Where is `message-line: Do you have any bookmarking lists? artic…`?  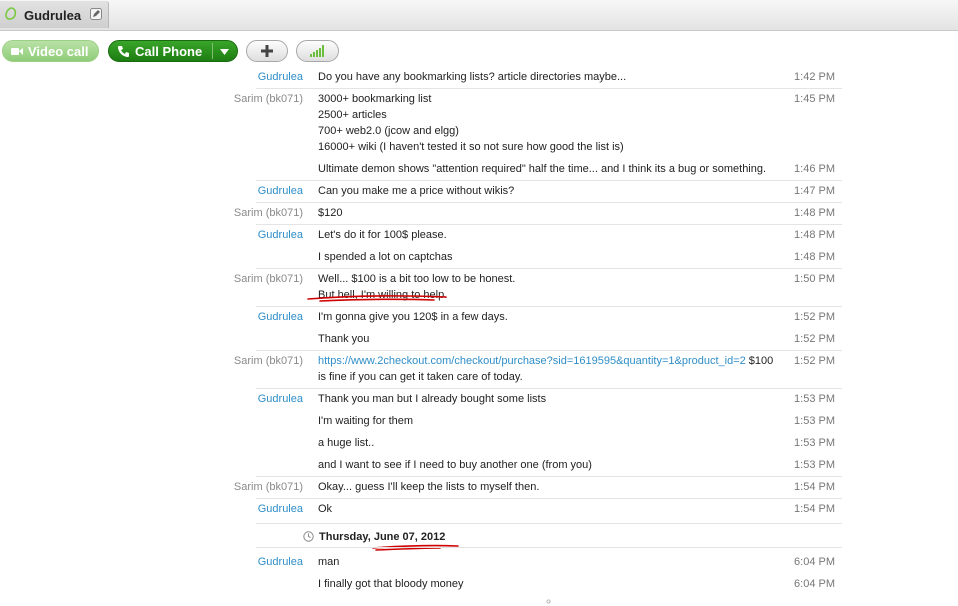
message-line: Do you have any bookmarking lists? artic… is located at coordinates (472, 77).